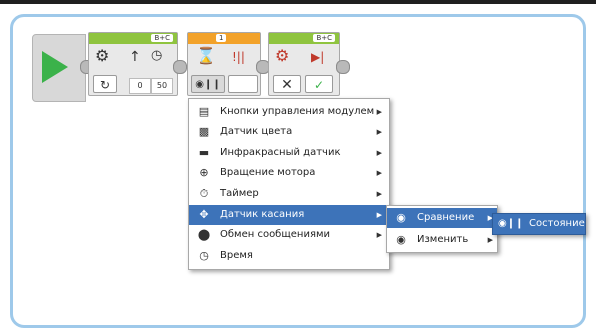  I want to click on menu-item-brick-buttons: ▤ Кнопки управления модулем ▶, so click(289, 112).